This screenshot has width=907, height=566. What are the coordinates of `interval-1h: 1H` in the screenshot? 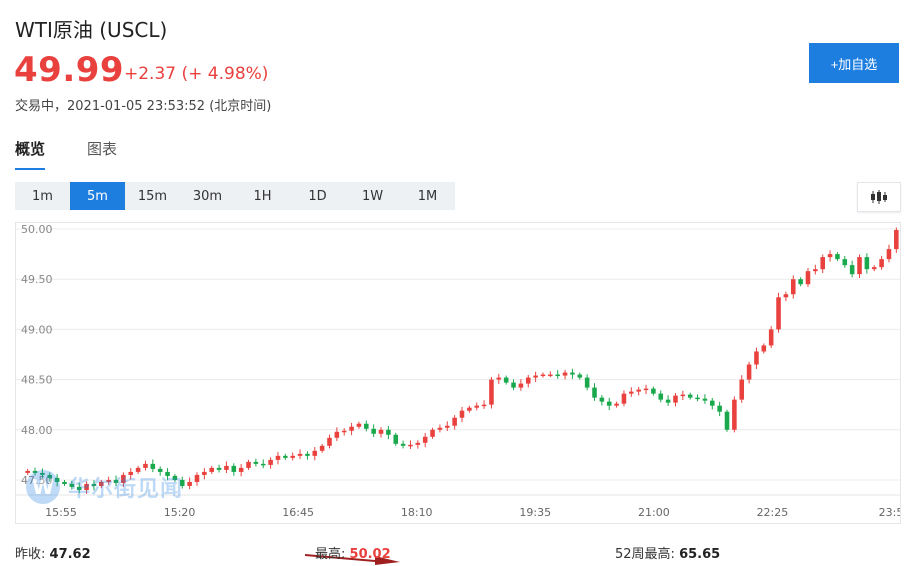 It's located at (262, 196).